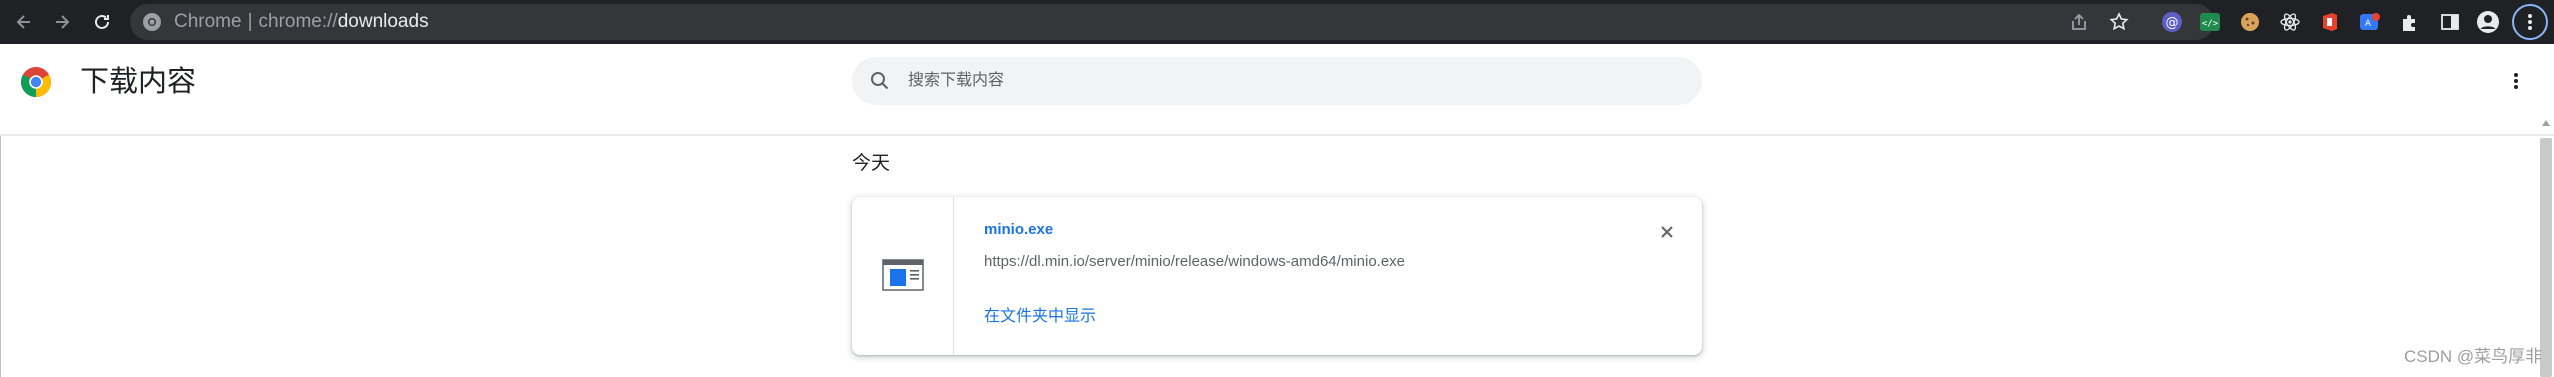 This screenshot has width=2554, height=377. What do you see at coordinates (138, 82) in the screenshot?
I see `page-title: 下载内容` at bounding box center [138, 82].